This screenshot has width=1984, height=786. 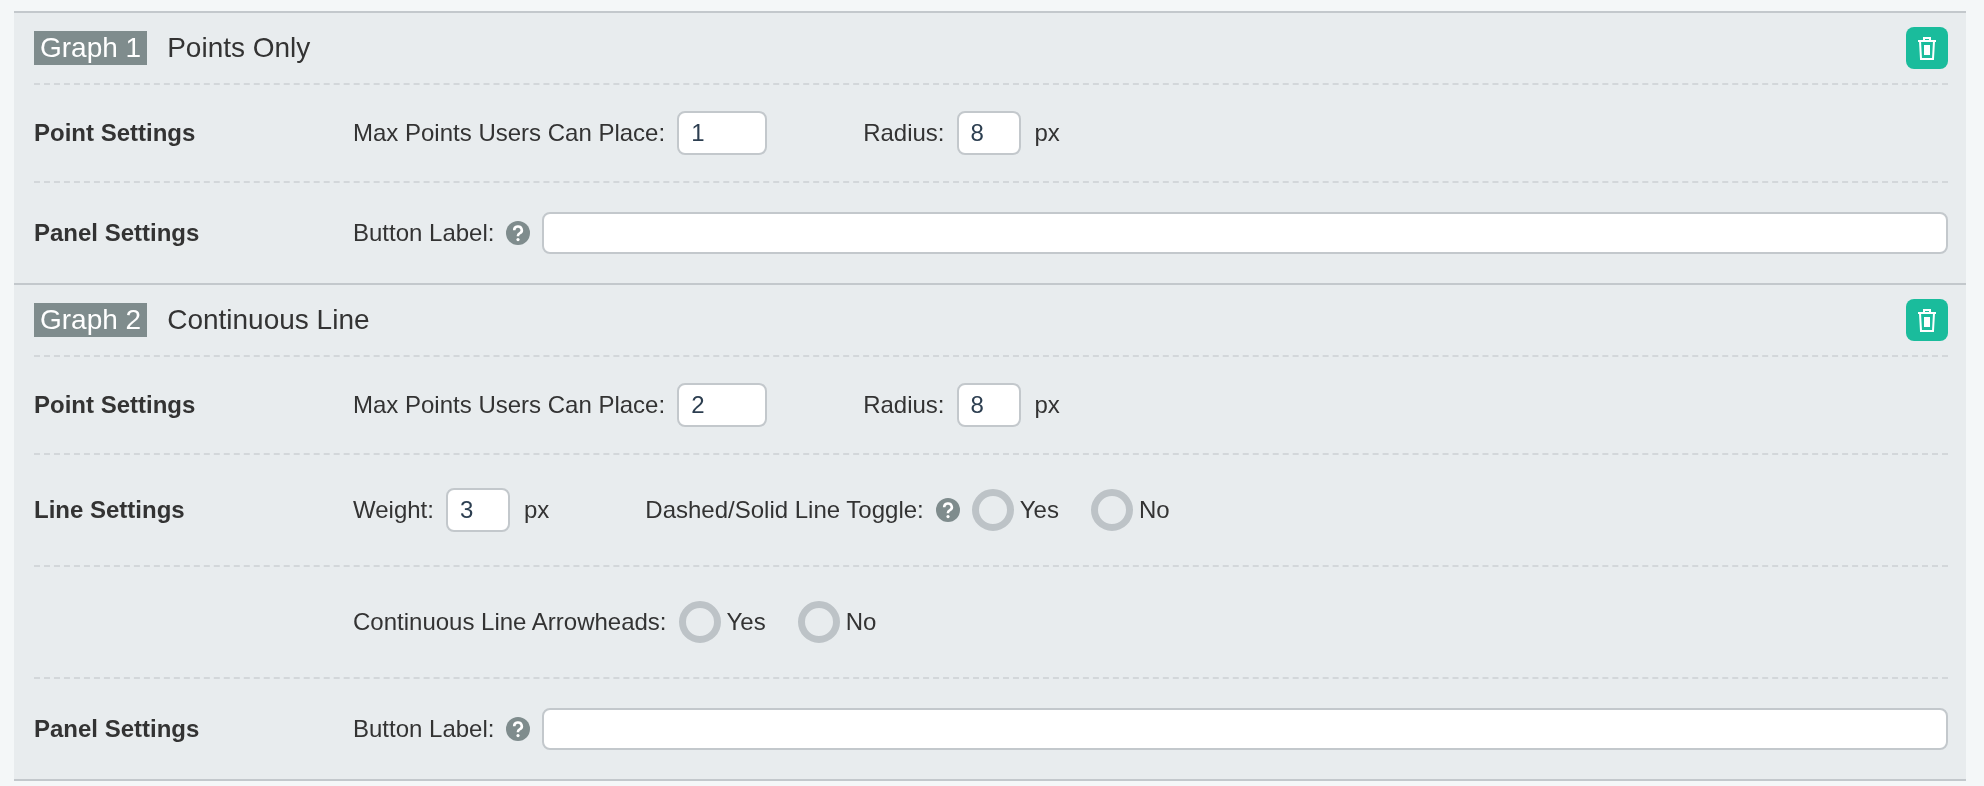 What do you see at coordinates (784, 510) in the screenshot?
I see `field-label: Dashed/Solid Line Toggle:` at bounding box center [784, 510].